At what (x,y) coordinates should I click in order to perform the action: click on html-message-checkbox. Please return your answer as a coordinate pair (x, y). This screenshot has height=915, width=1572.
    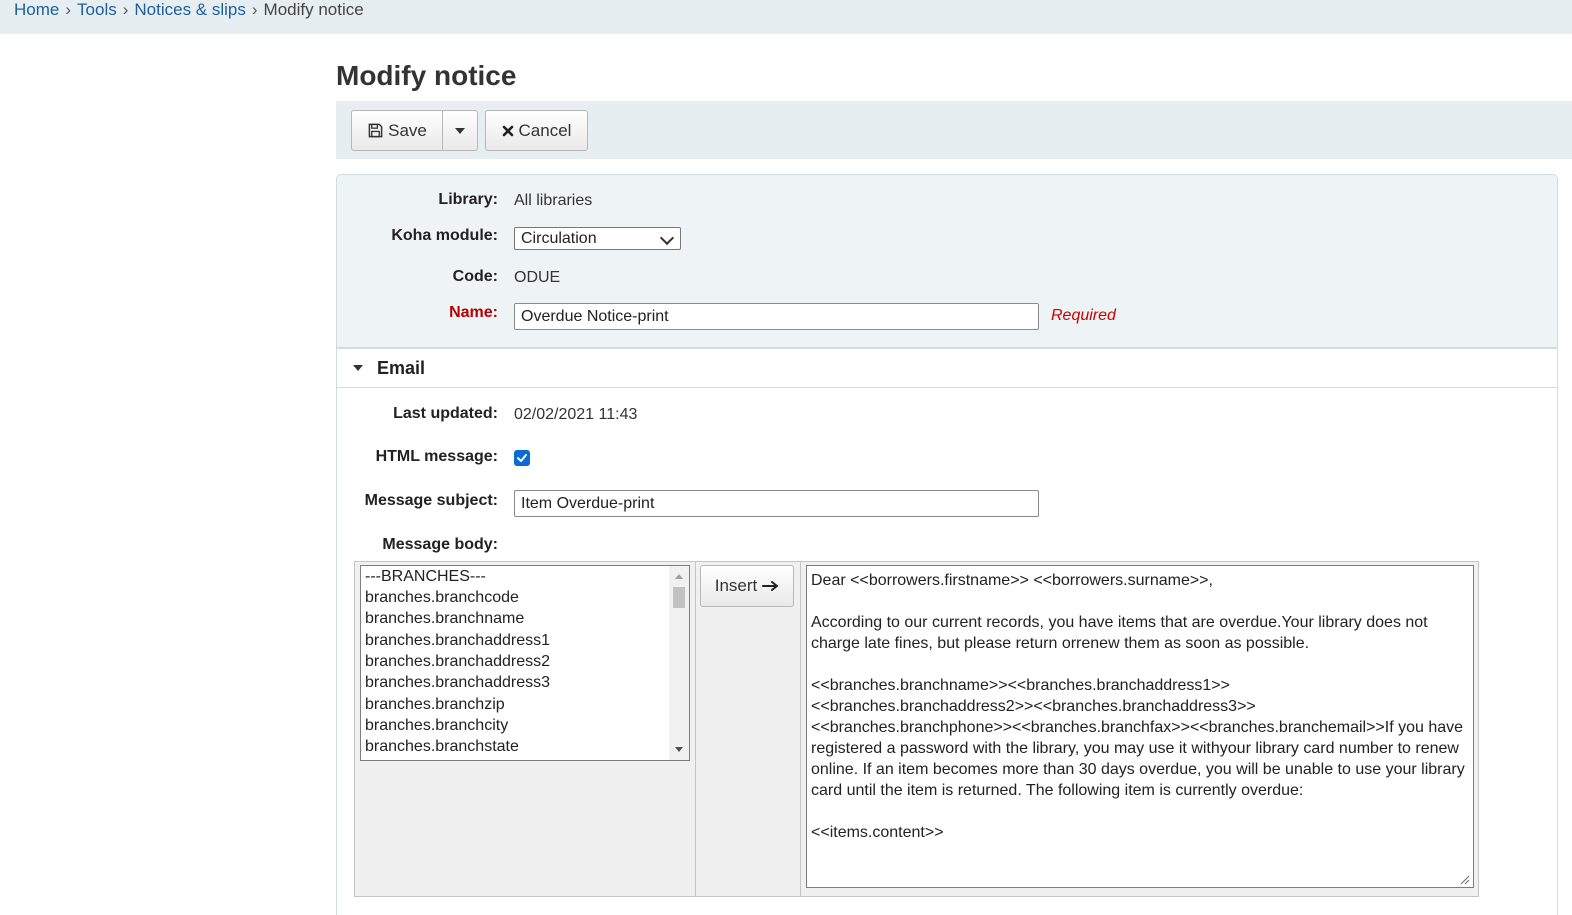
    Looking at the image, I should click on (522, 458).